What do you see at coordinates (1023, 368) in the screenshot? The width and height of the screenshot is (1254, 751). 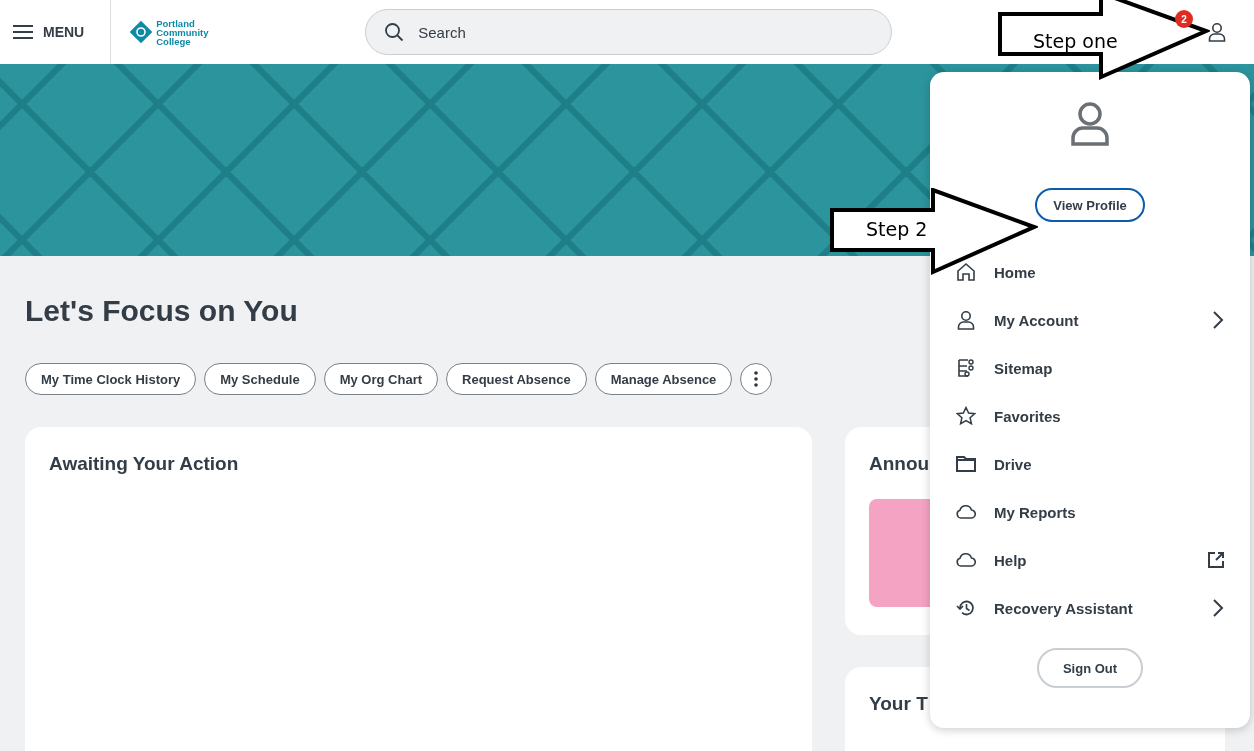 I see `menu-item-label: Sitemap` at bounding box center [1023, 368].